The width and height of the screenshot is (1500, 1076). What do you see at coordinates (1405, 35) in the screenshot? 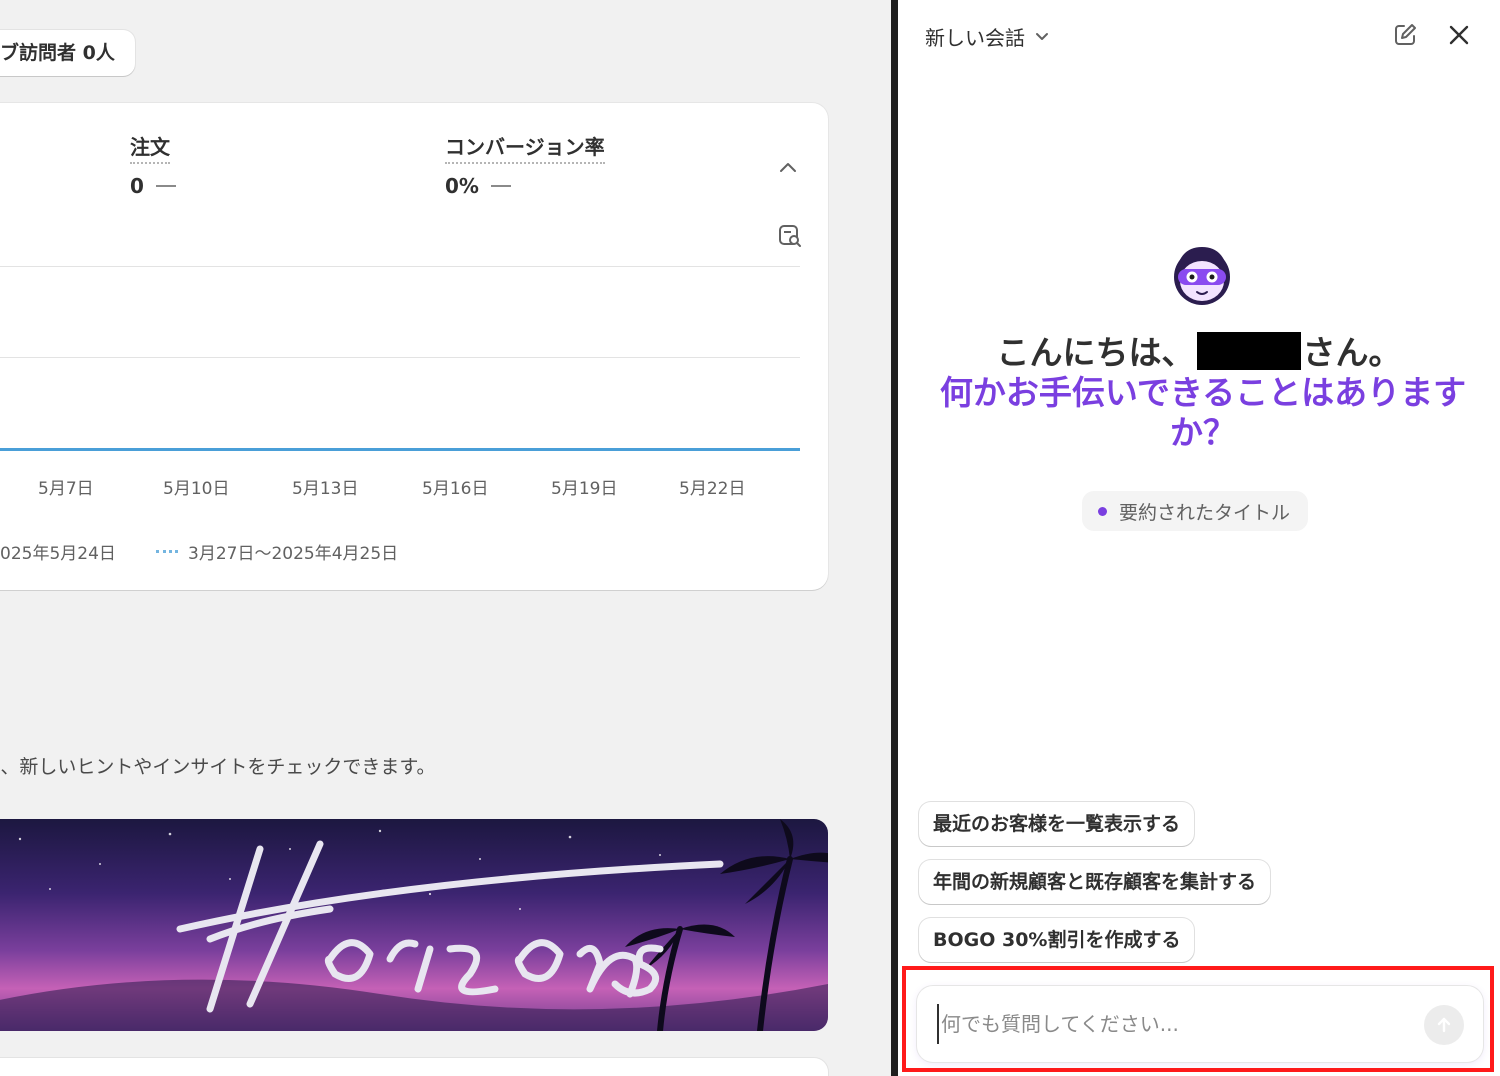
I see `new-chat-icon` at bounding box center [1405, 35].